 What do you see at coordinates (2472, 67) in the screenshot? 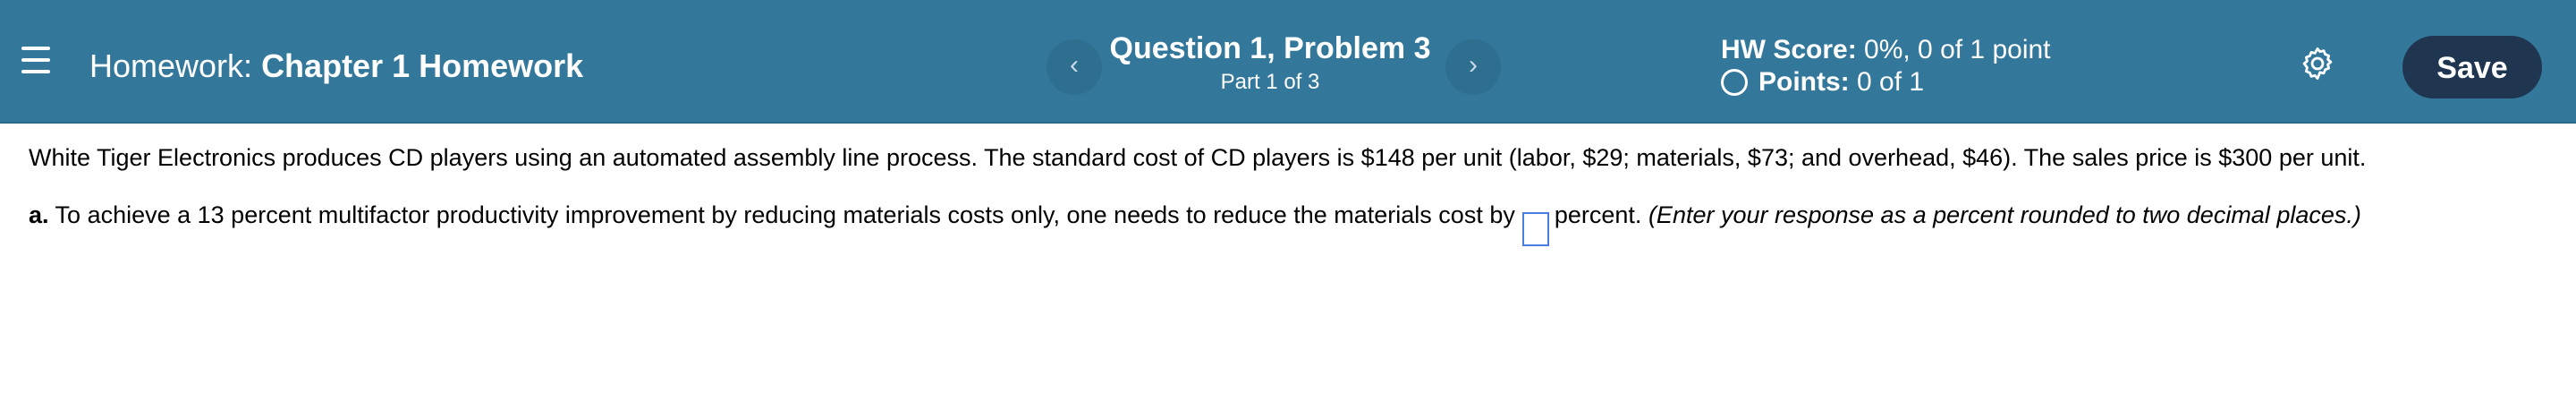
I see `save-button: Save` at bounding box center [2472, 67].